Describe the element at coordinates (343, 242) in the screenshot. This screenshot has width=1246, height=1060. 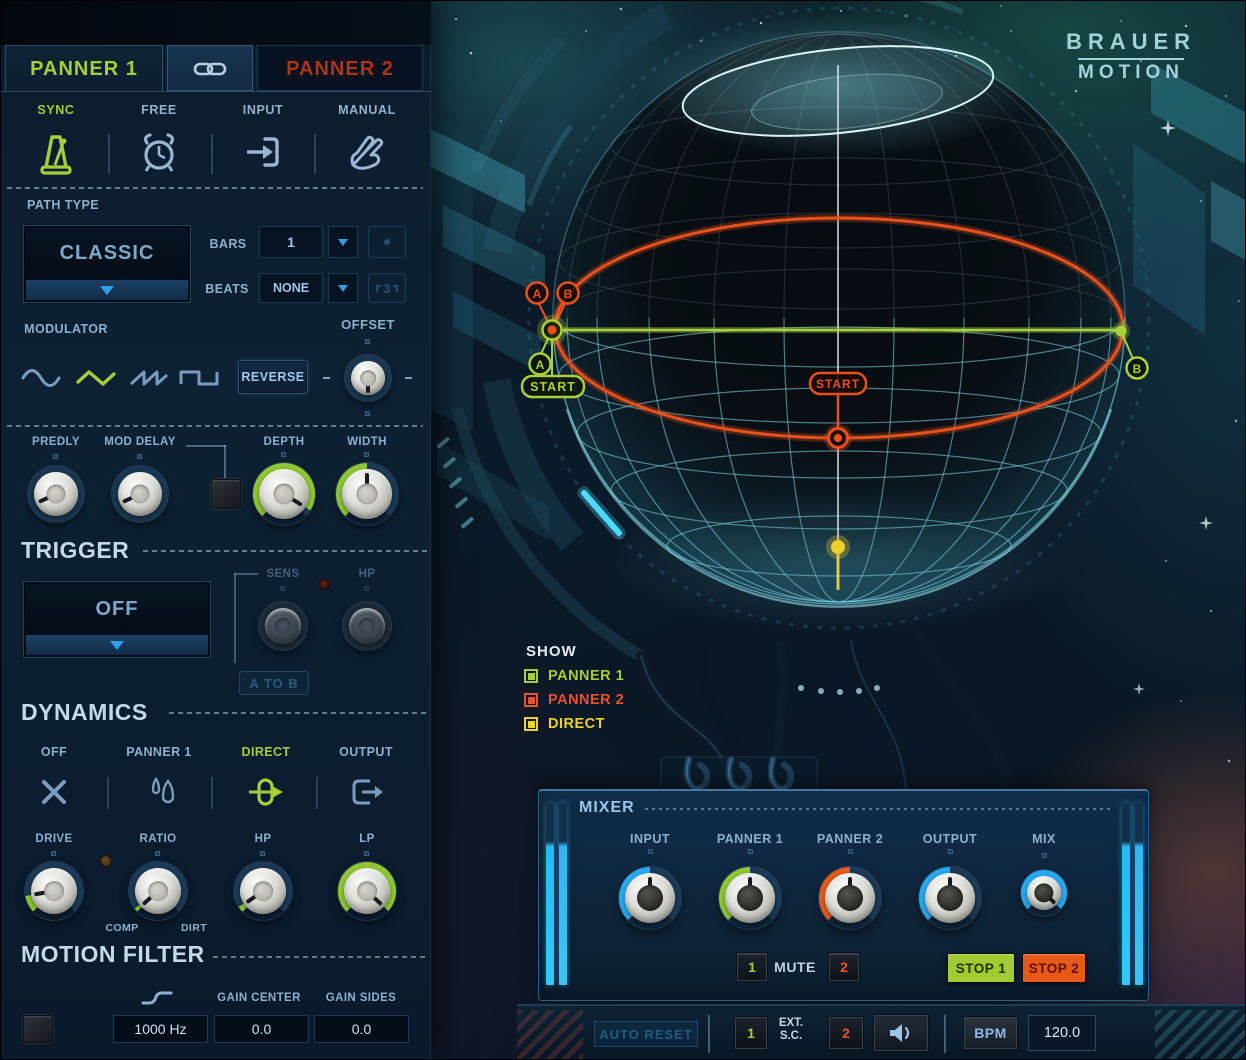
I see `bars-dropdown-button` at that location.